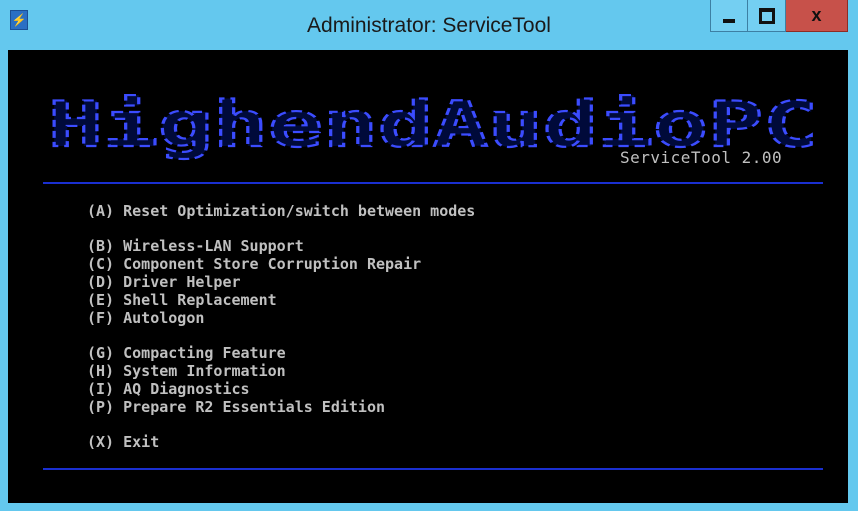 This screenshot has height=511, width=858. Describe the element at coordinates (433, 469) in the screenshot. I see `bottom-divider` at that location.